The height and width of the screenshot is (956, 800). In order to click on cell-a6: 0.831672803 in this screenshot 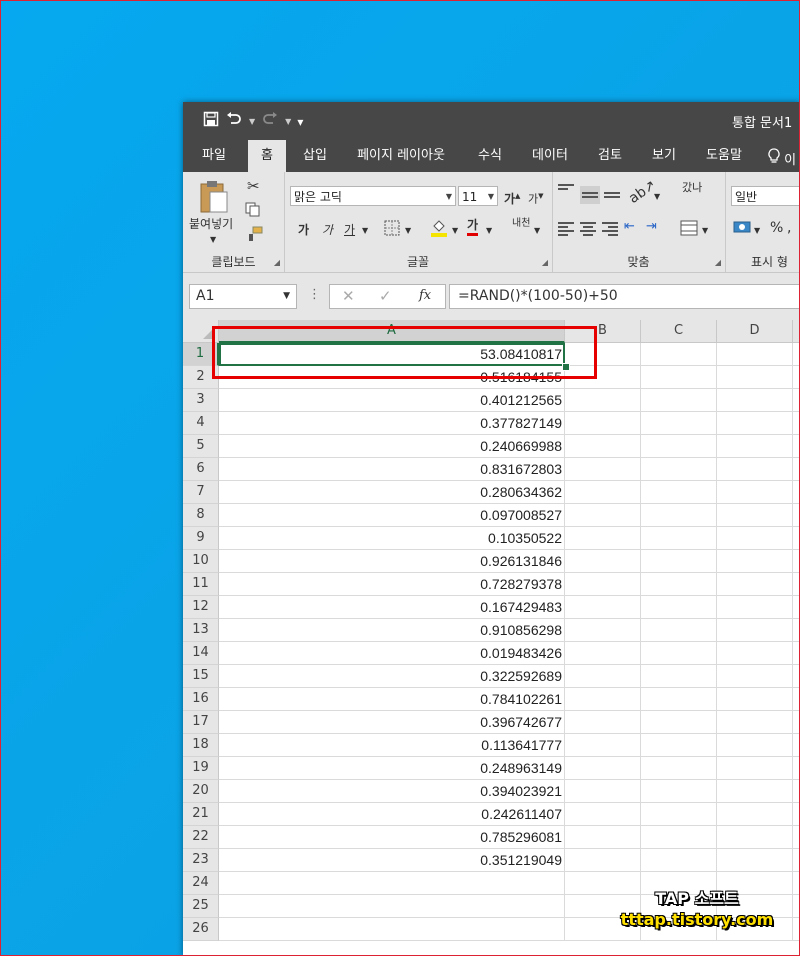, I will do `click(392, 469)`.